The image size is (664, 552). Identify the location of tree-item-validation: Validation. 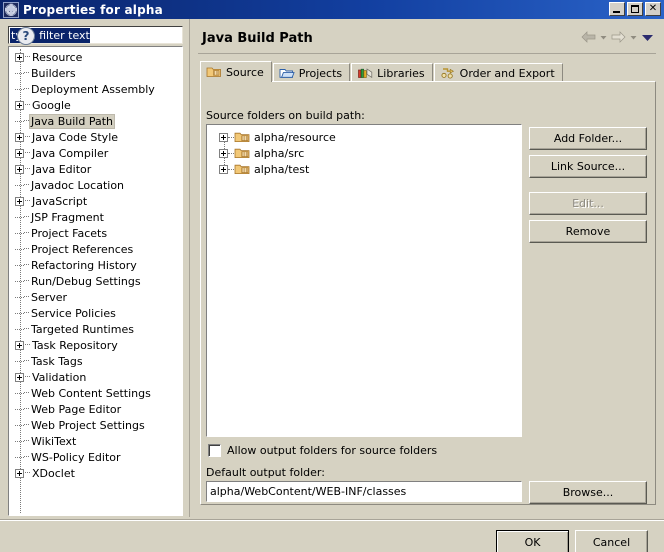
(95, 377).